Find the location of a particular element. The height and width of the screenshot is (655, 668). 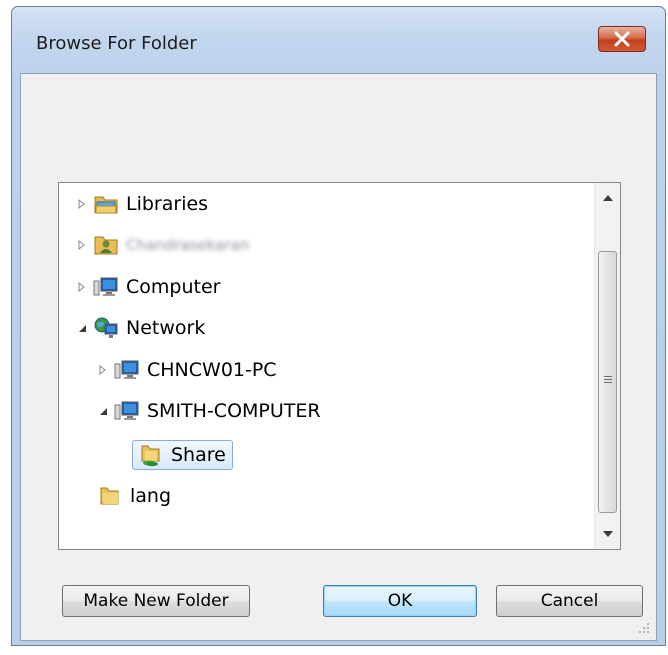

tree-item-label: Share is located at coordinates (198, 455).